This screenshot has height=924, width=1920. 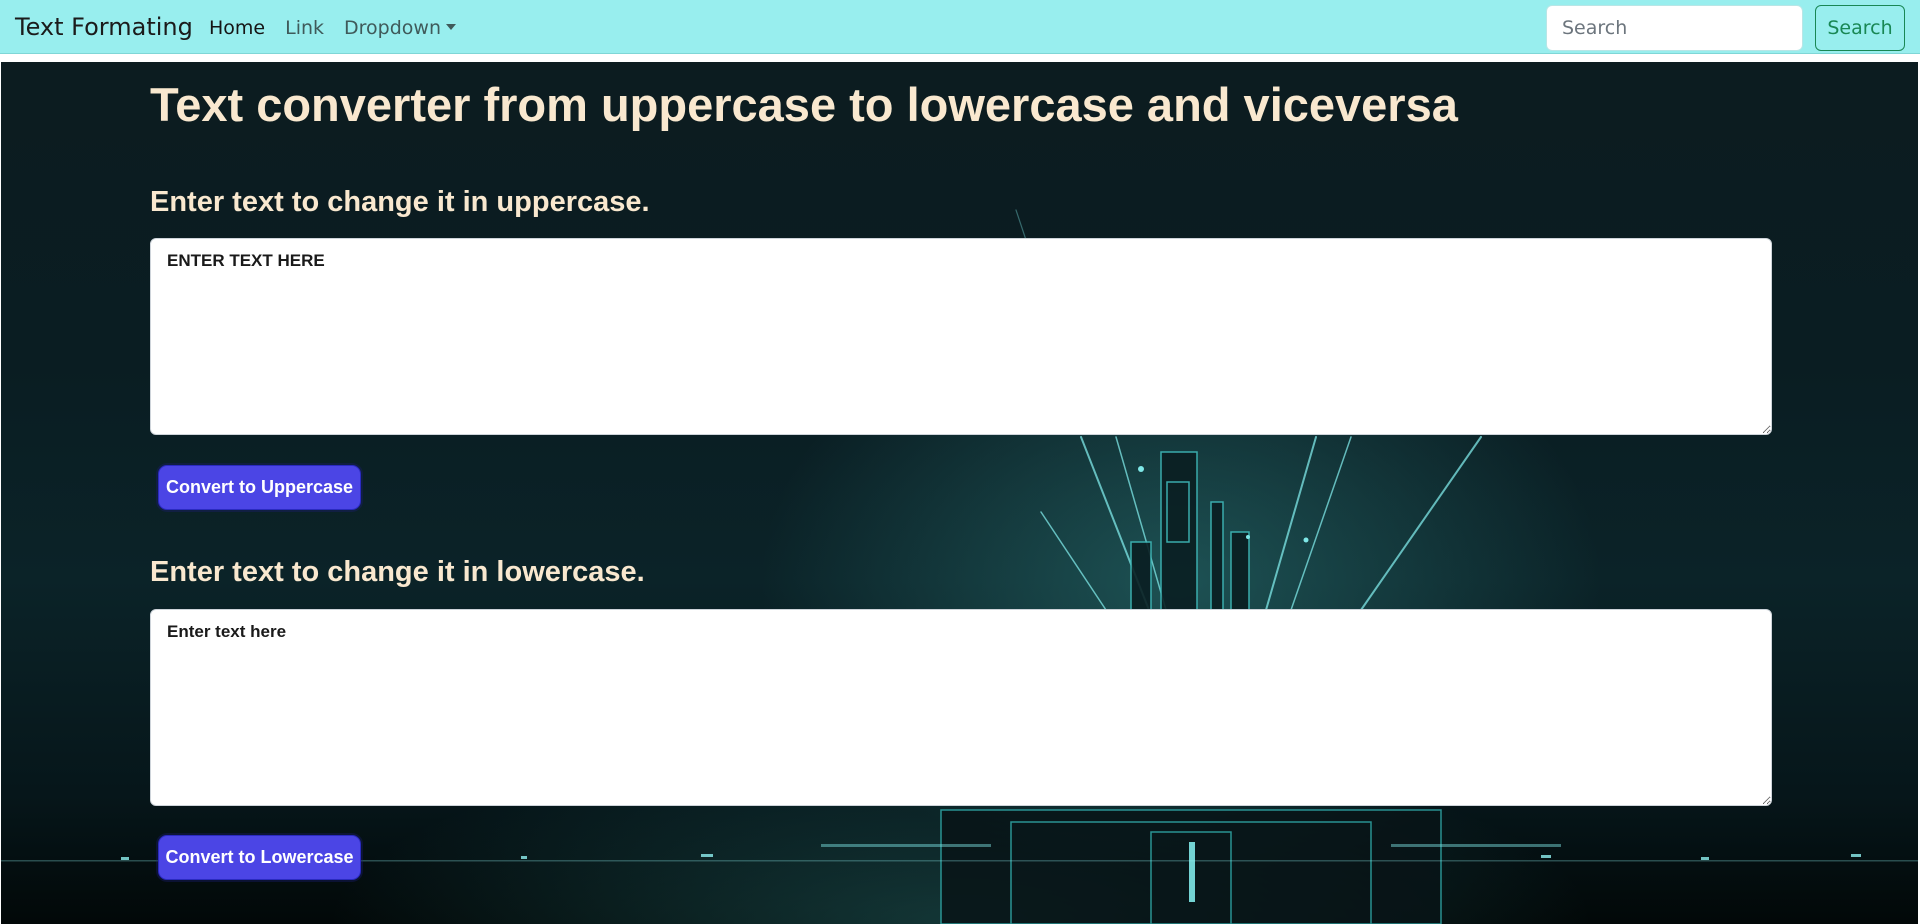 I want to click on nav-links: Home Link Dropdown, so click(x=342, y=28).